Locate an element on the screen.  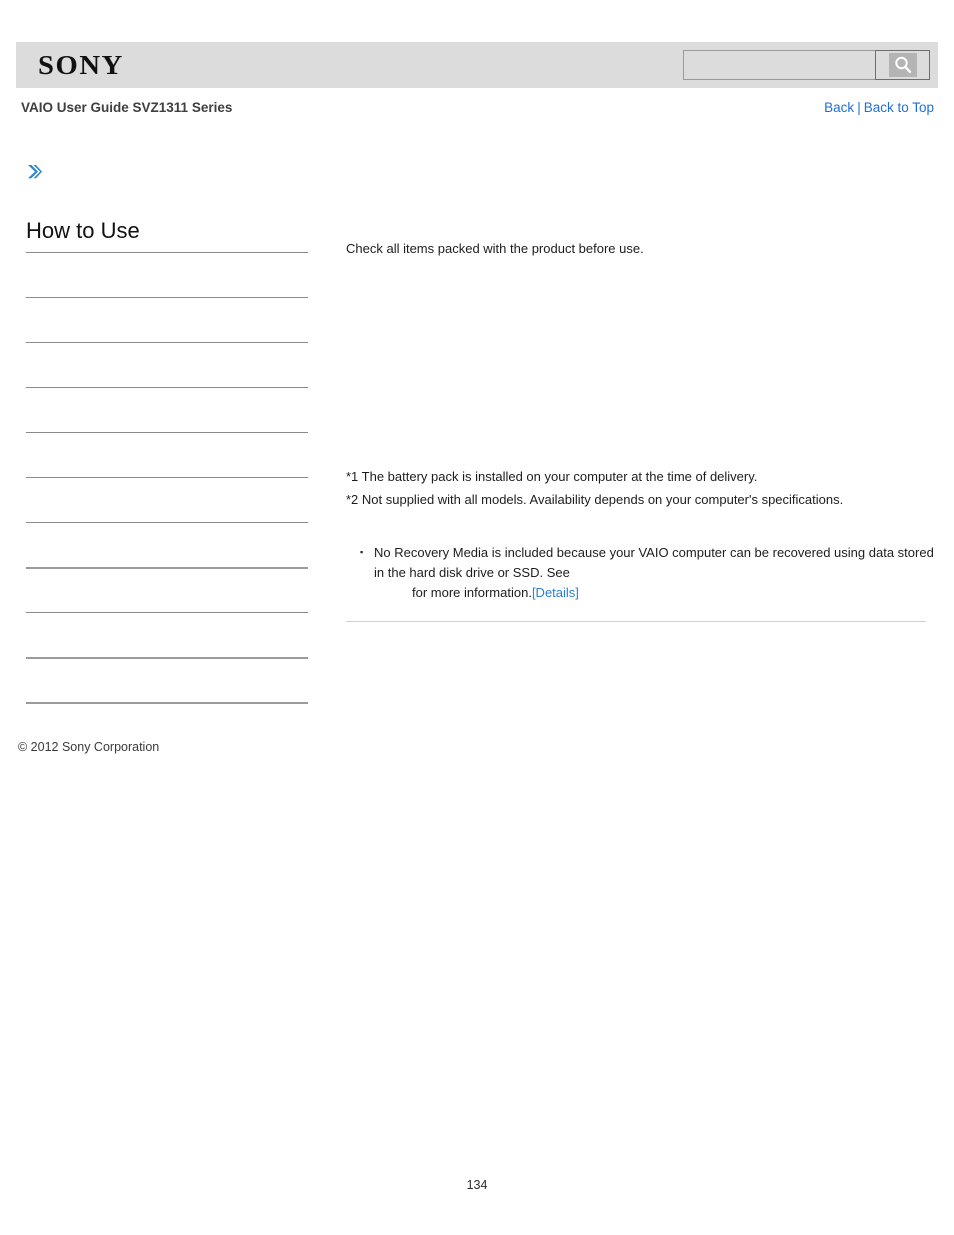
back-to-top-link: Back to Top is located at coordinates (899, 107).